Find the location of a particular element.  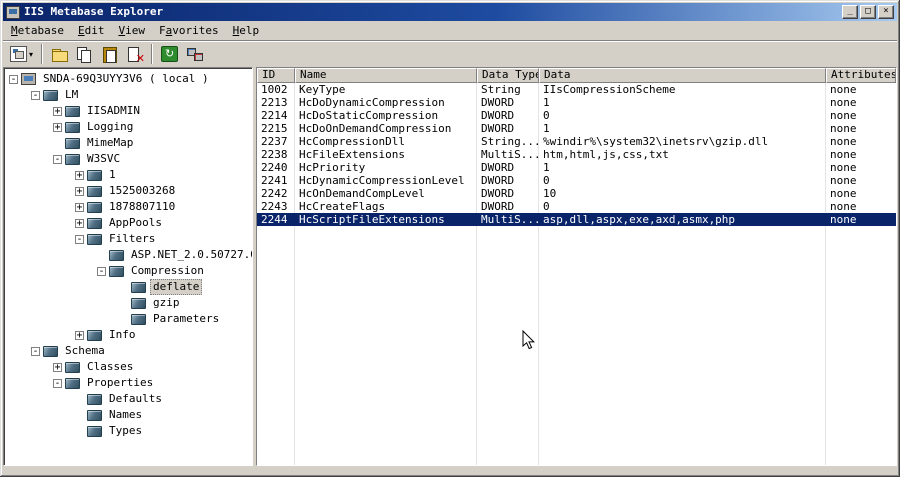

tree-item-label: 1 is located at coordinates (112, 174).